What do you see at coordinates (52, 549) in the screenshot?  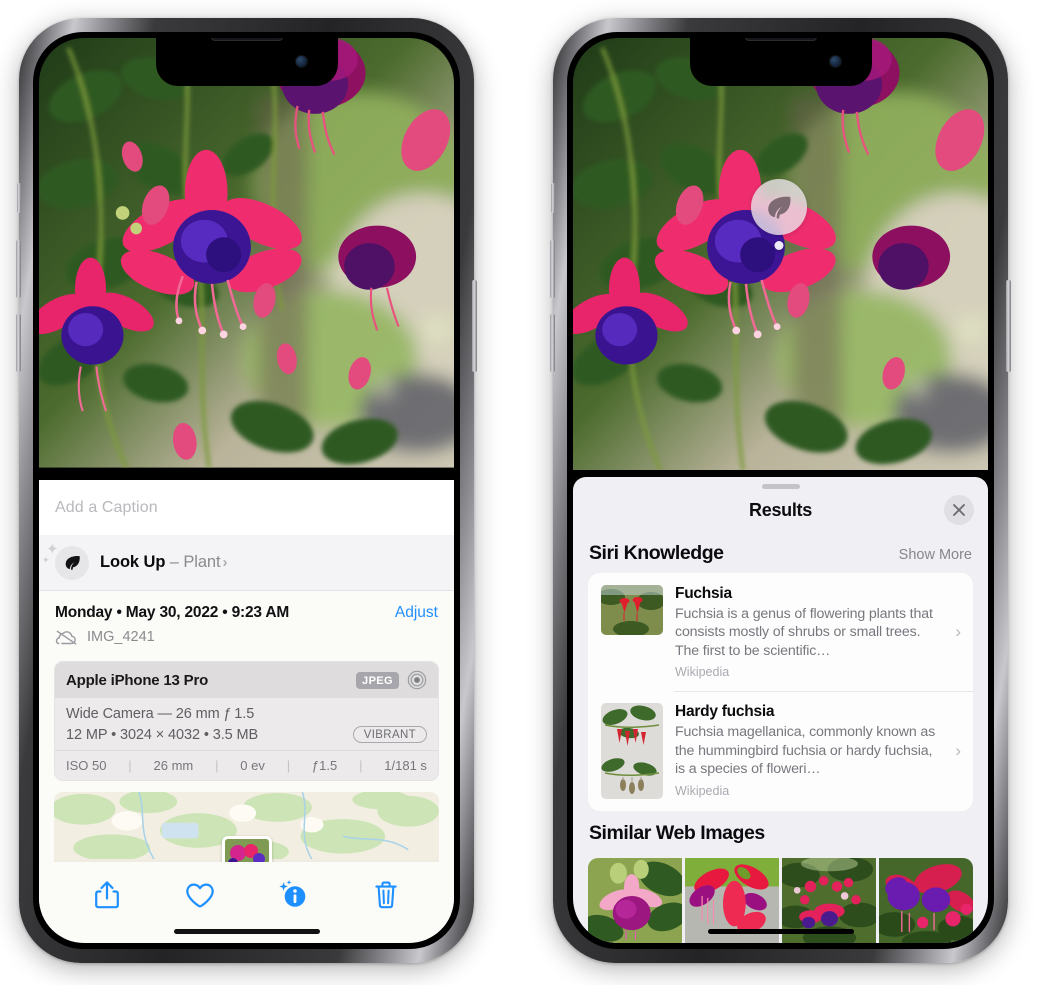 I see `sparkle-icon: ✦` at bounding box center [52, 549].